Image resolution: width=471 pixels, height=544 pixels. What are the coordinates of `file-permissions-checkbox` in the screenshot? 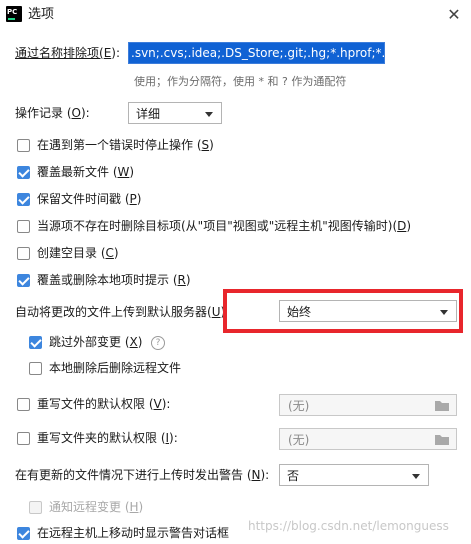 It's located at (23, 404).